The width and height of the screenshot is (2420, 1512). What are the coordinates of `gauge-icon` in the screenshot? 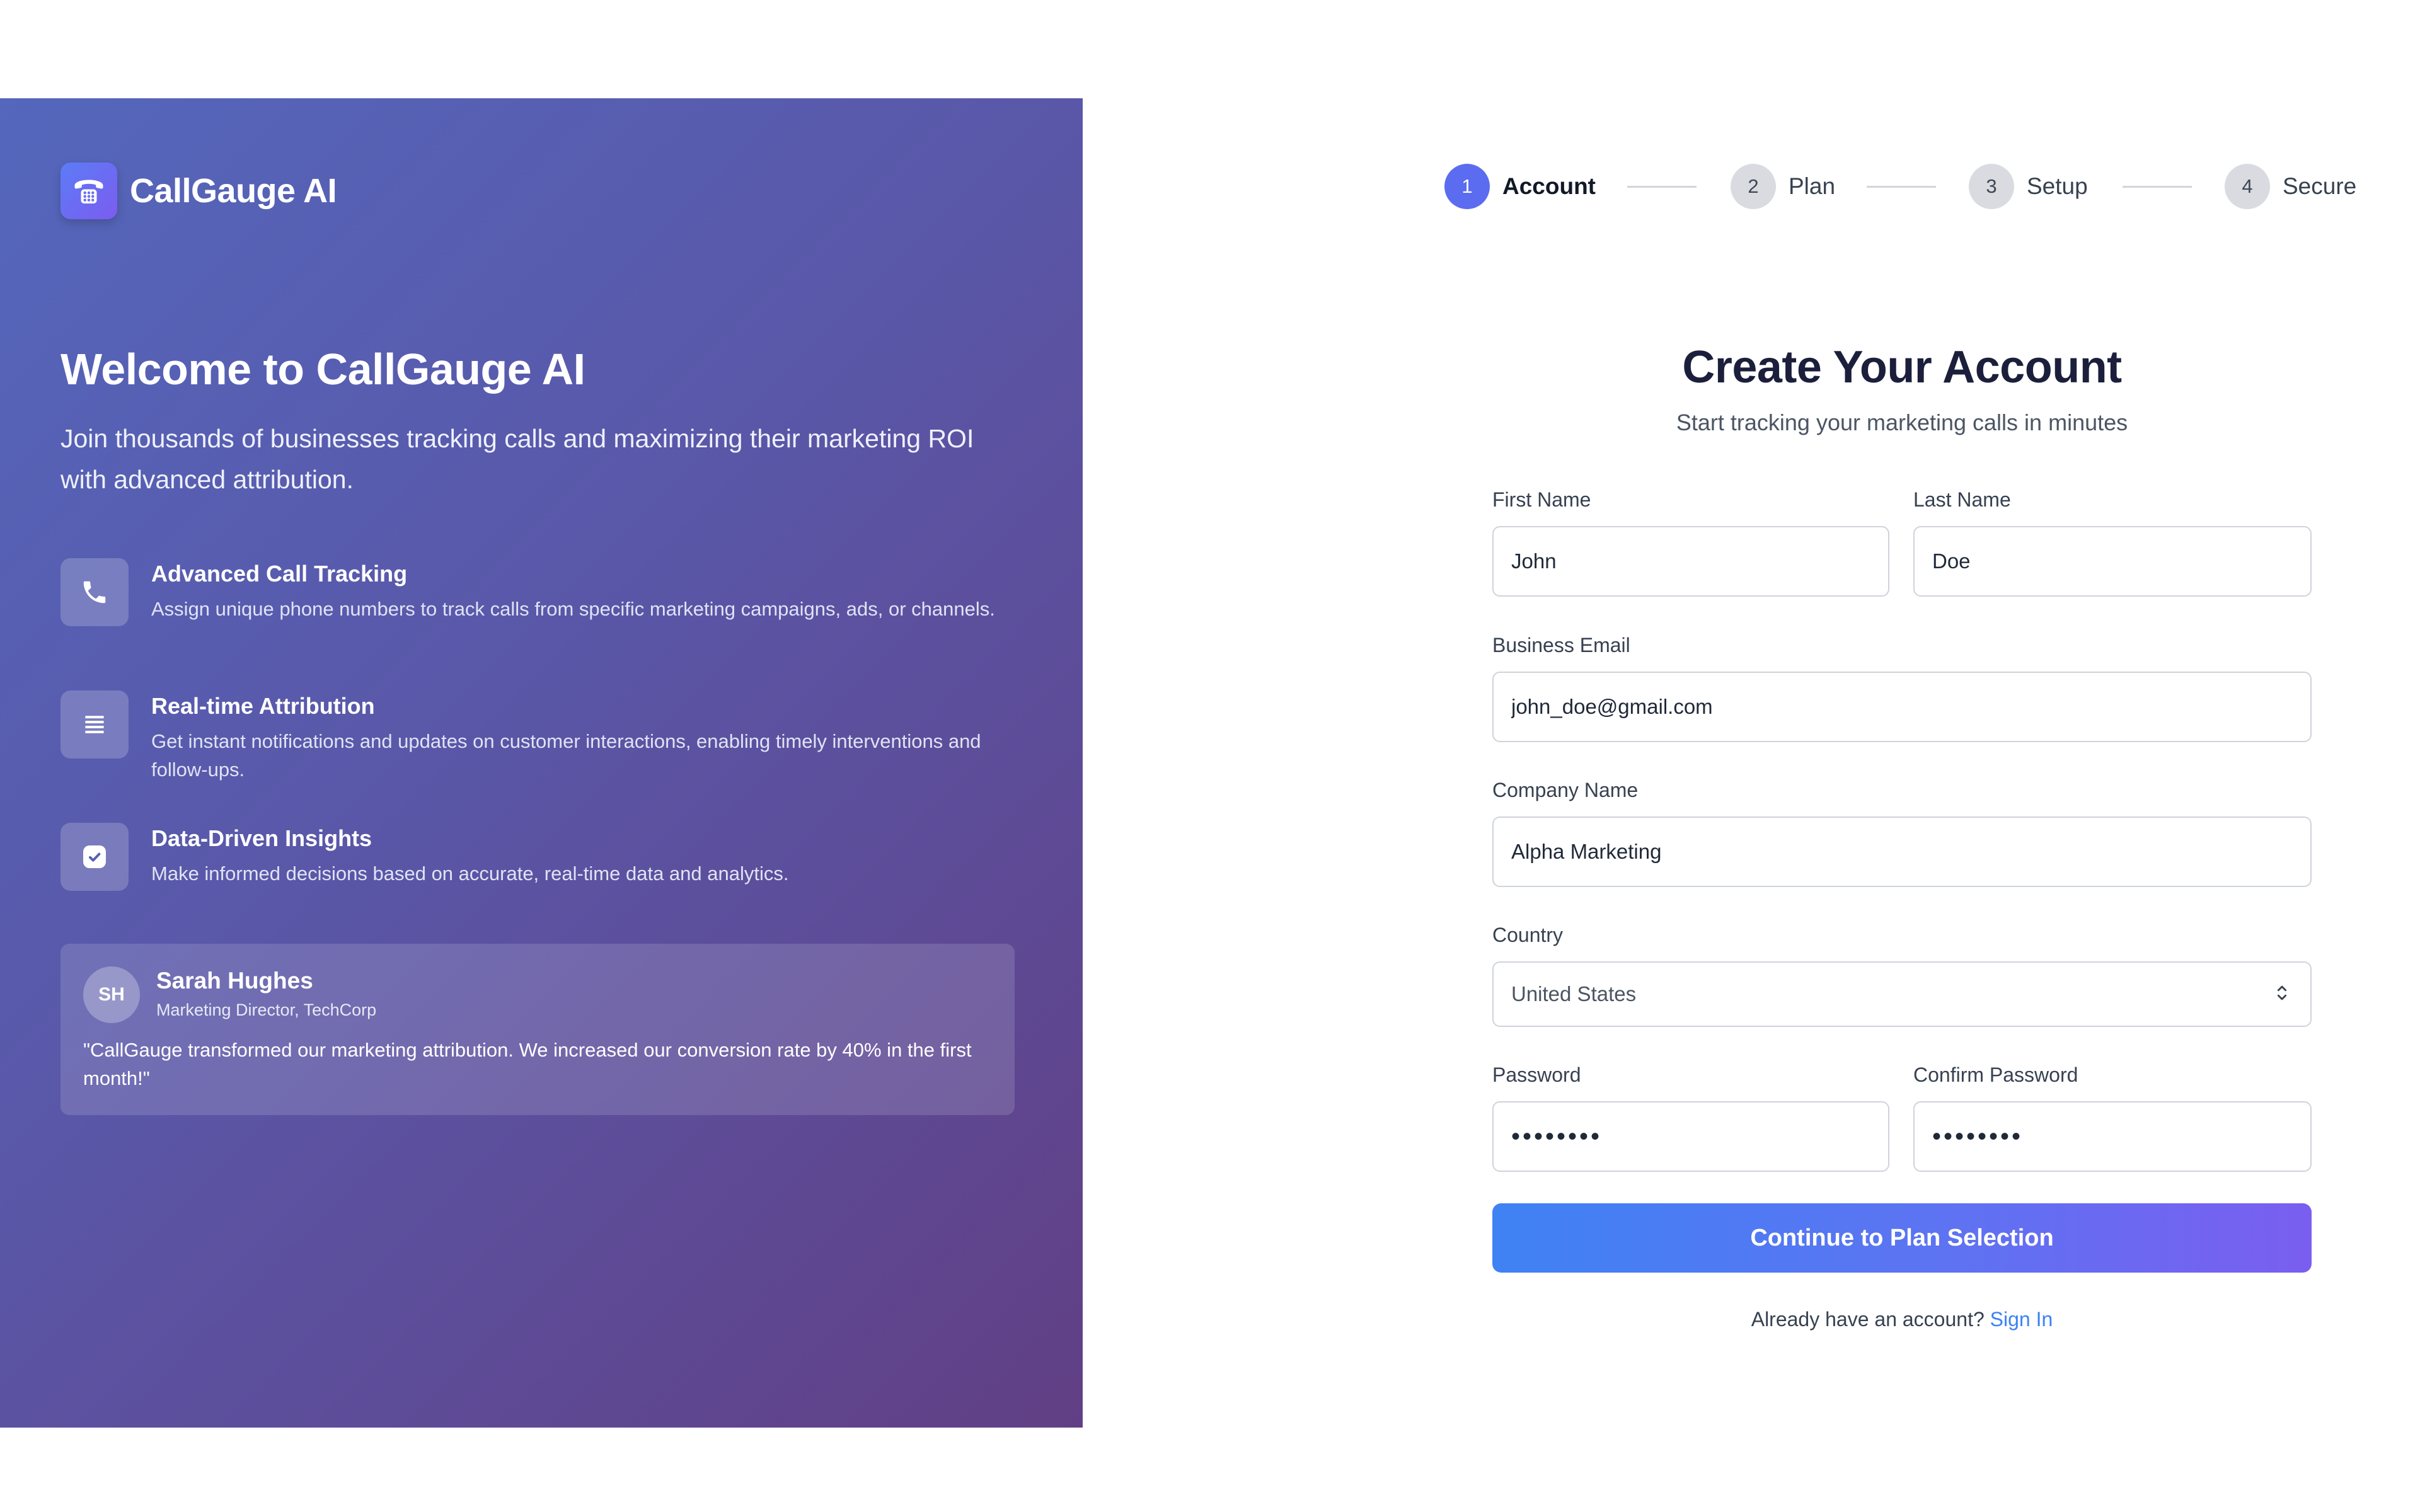 It's located at (94, 857).